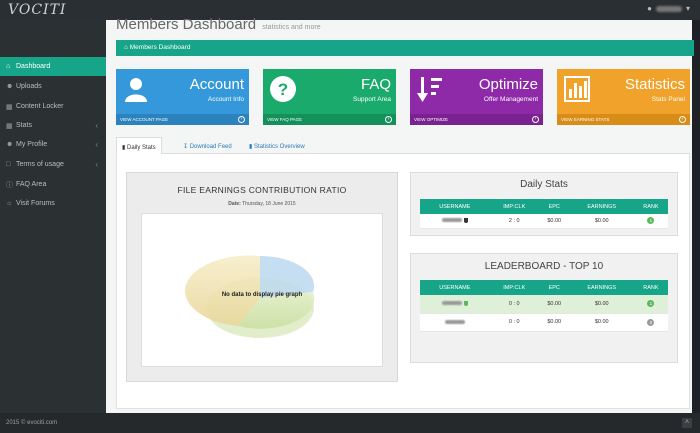 The image size is (700, 433). I want to click on bulb-icon: ☼, so click(9, 203).